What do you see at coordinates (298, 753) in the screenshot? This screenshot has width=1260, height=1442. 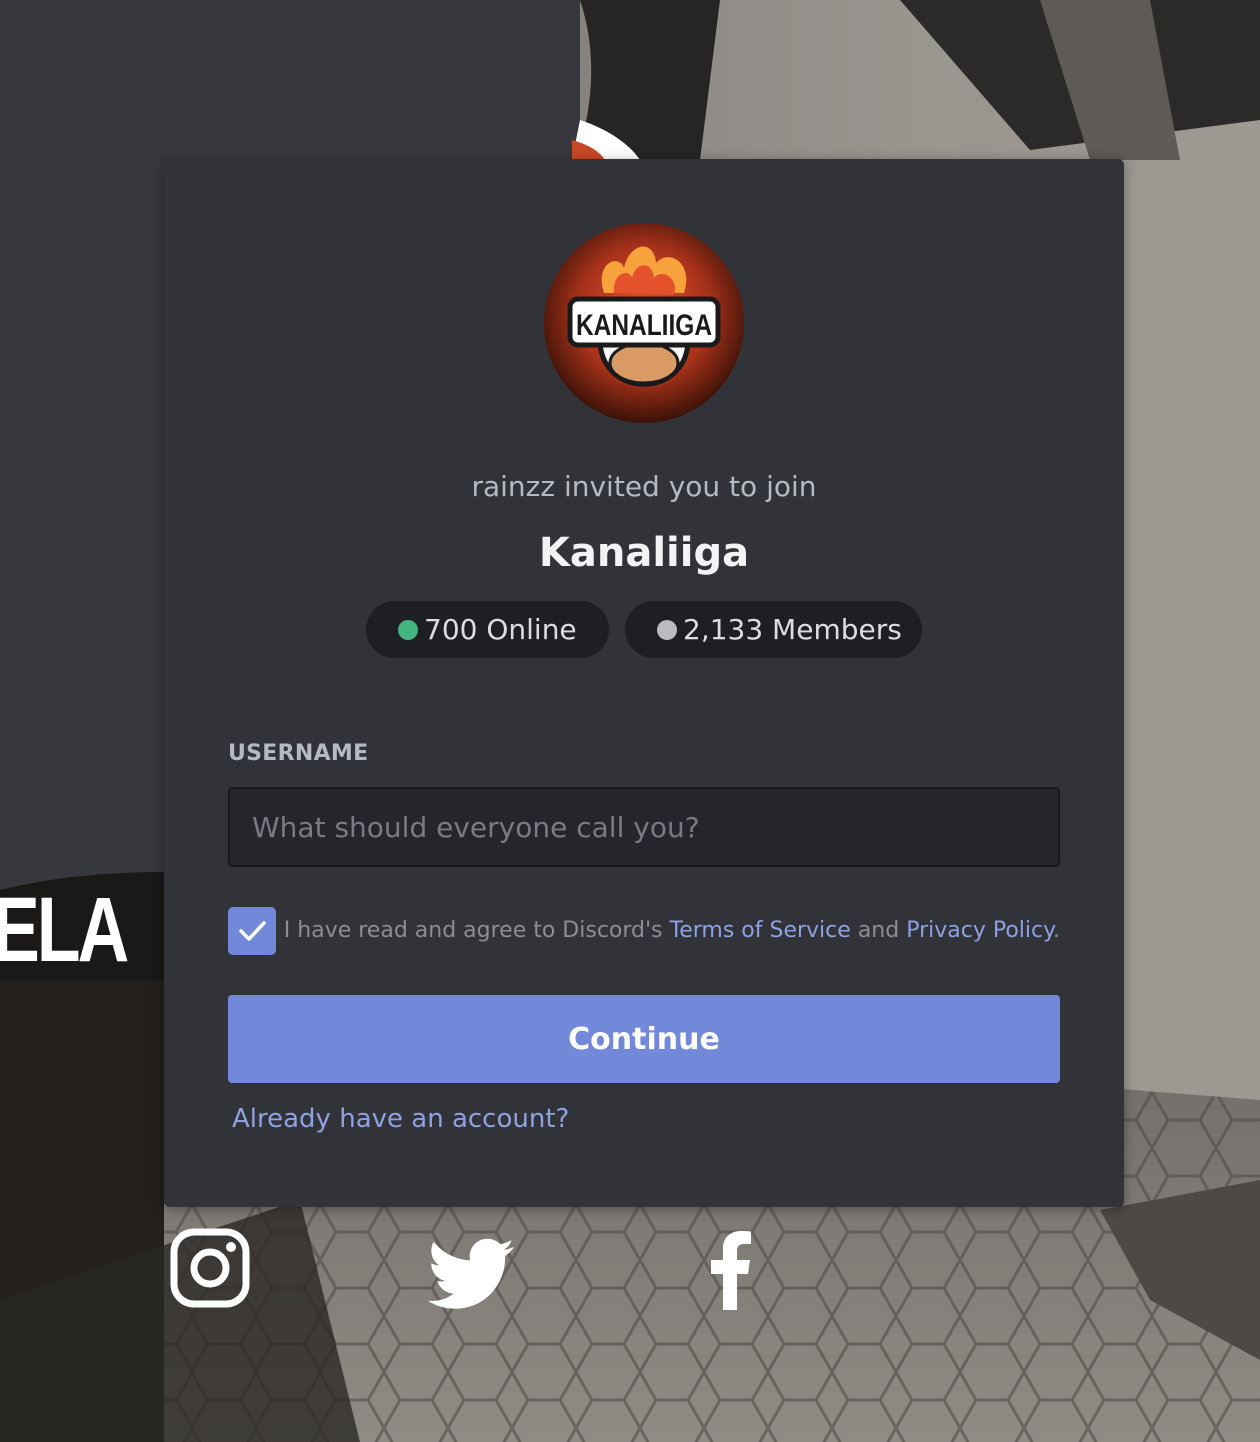 I see `username-label: USERNAME` at bounding box center [298, 753].